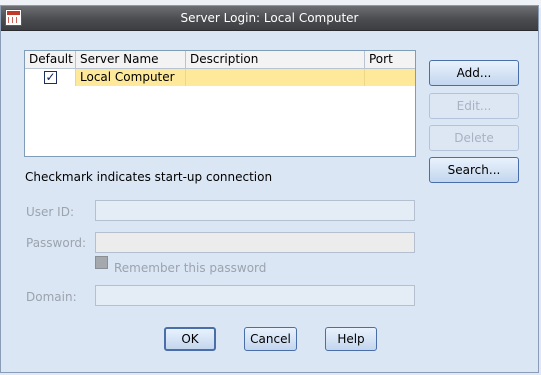 The width and height of the screenshot is (541, 375). Describe the element at coordinates (275, 77) in the screenshot. I see `description-cell` at that location.